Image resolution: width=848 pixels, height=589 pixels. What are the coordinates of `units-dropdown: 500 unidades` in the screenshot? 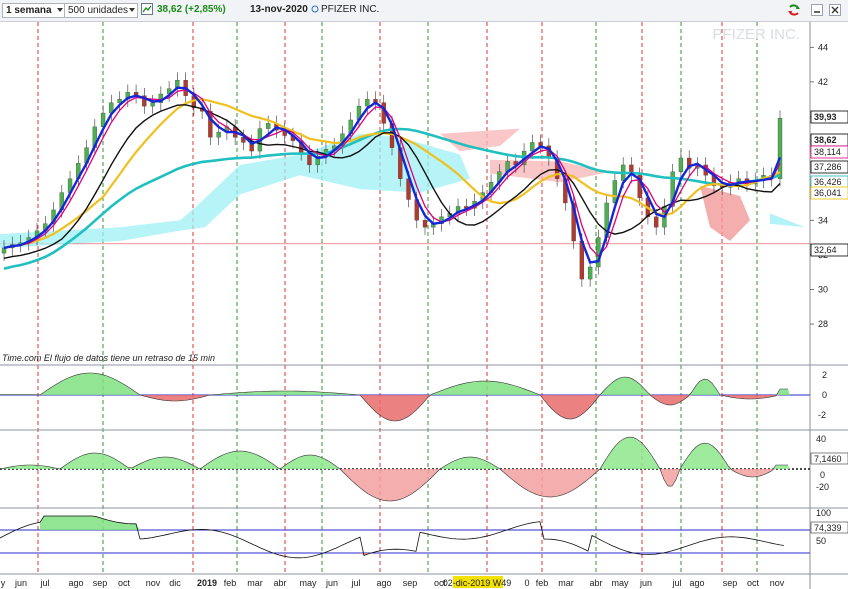 It's located at (101, 10).